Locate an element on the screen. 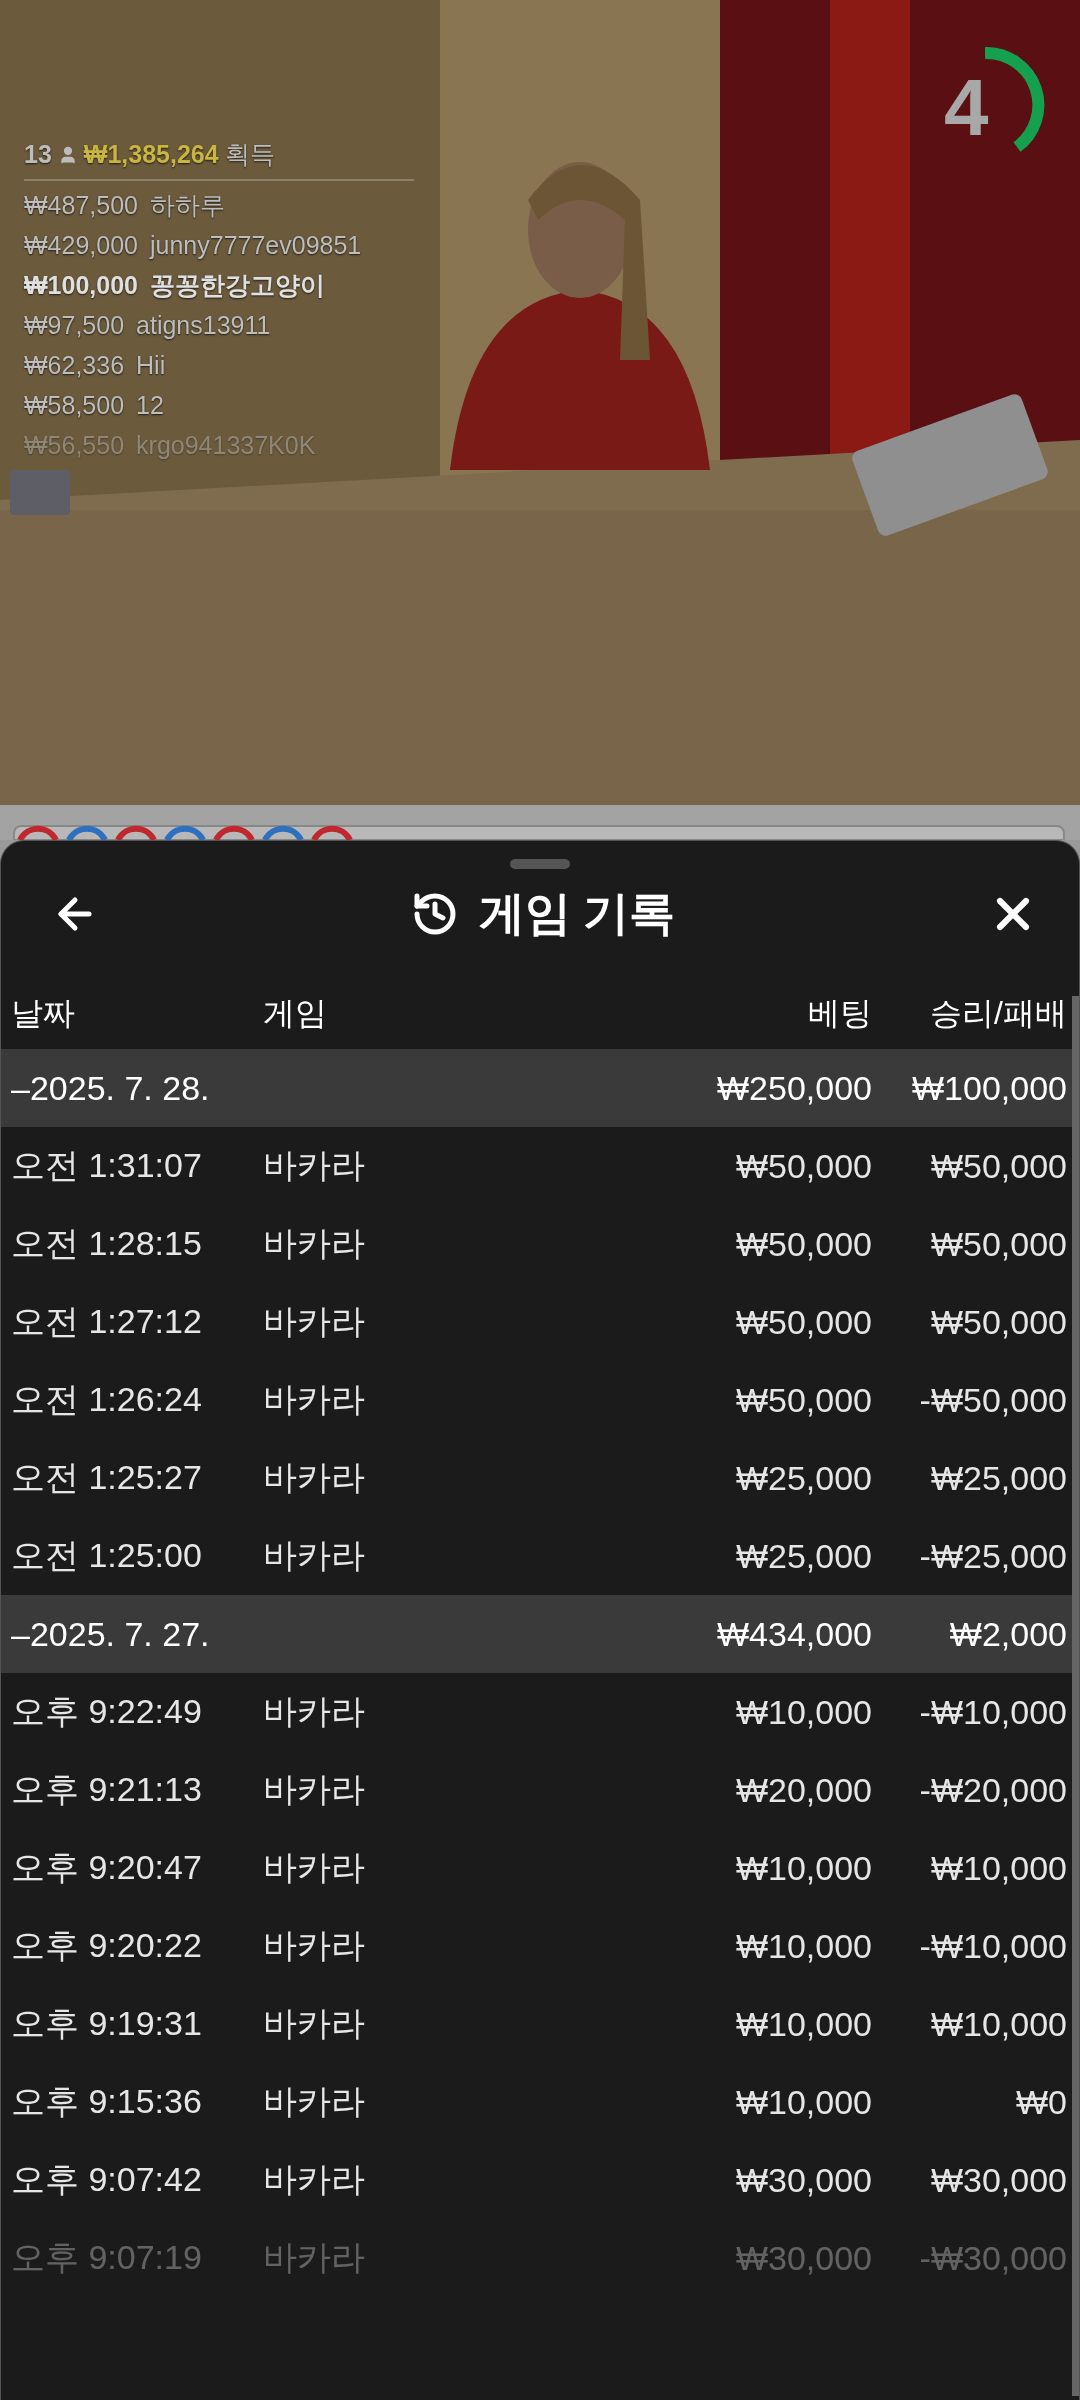 This screenshot has height=2400, width=1080. winner-amount: ₩62,336 is located at coordinates (74, 365).